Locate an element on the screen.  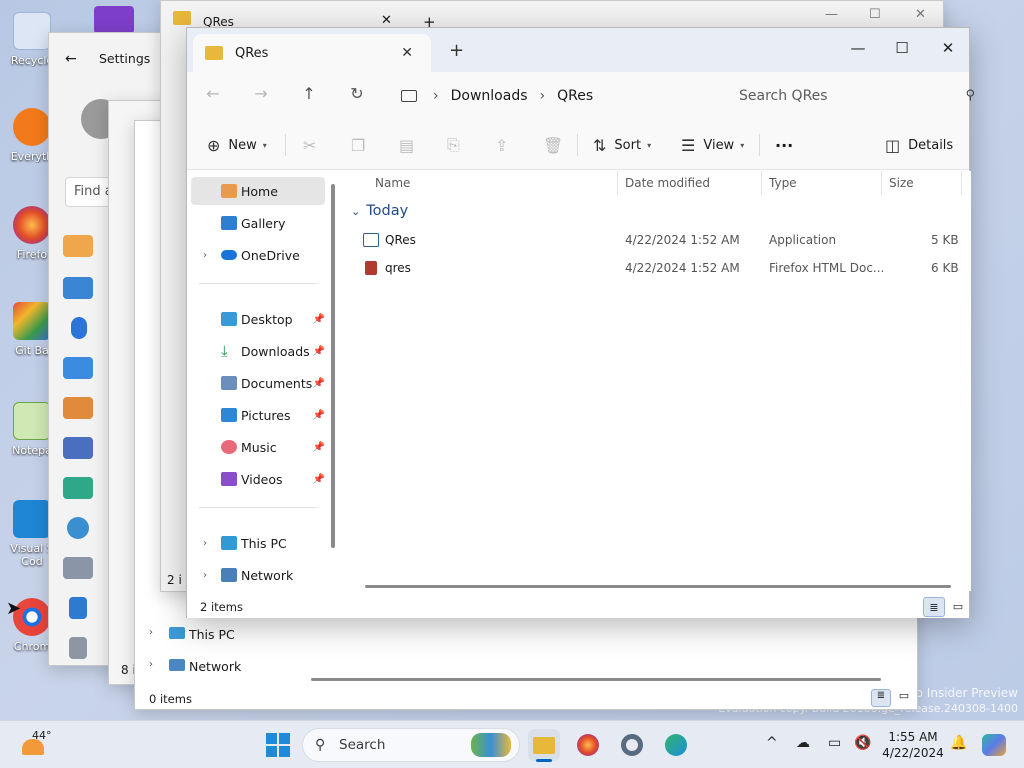
close-icon: ✕ is located at coordinates (920, 14).